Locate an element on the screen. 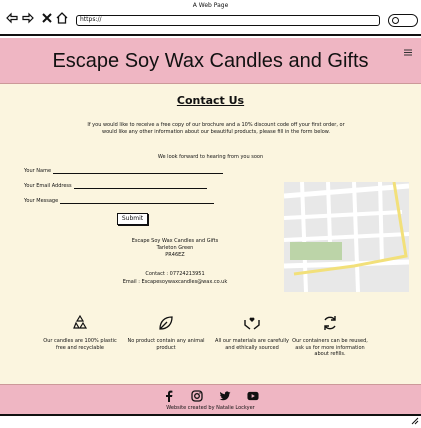 Image resolution: width=421 pixels, height=428 pixels. forward-text: We look forward to hearing from you soon is located at coordinates (210, 157).